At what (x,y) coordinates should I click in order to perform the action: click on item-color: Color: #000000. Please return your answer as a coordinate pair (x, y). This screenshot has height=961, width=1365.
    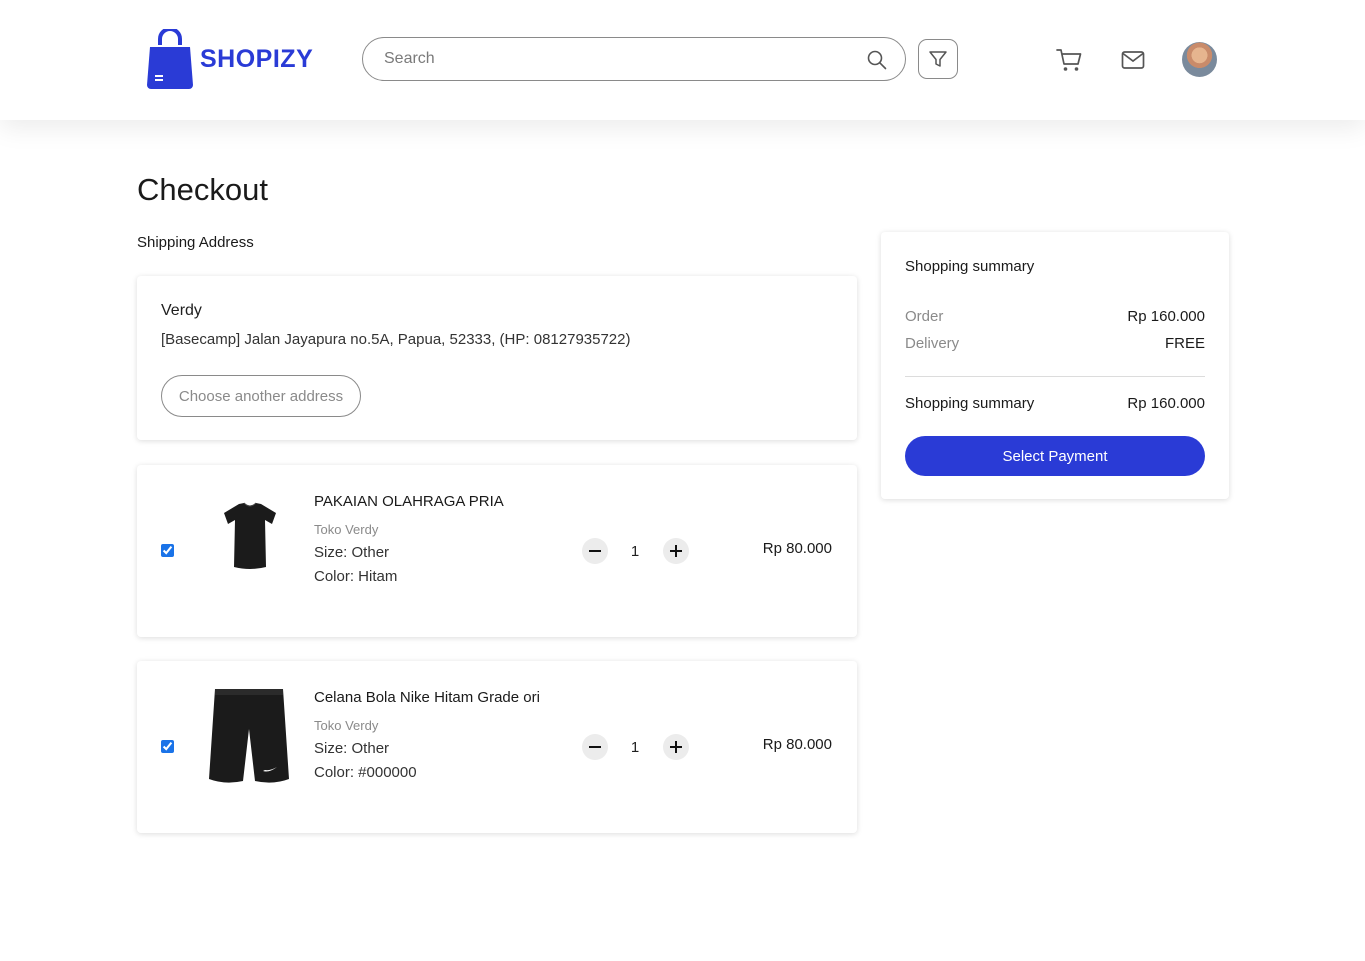
    Looking at the image, I should click on (365, 772).